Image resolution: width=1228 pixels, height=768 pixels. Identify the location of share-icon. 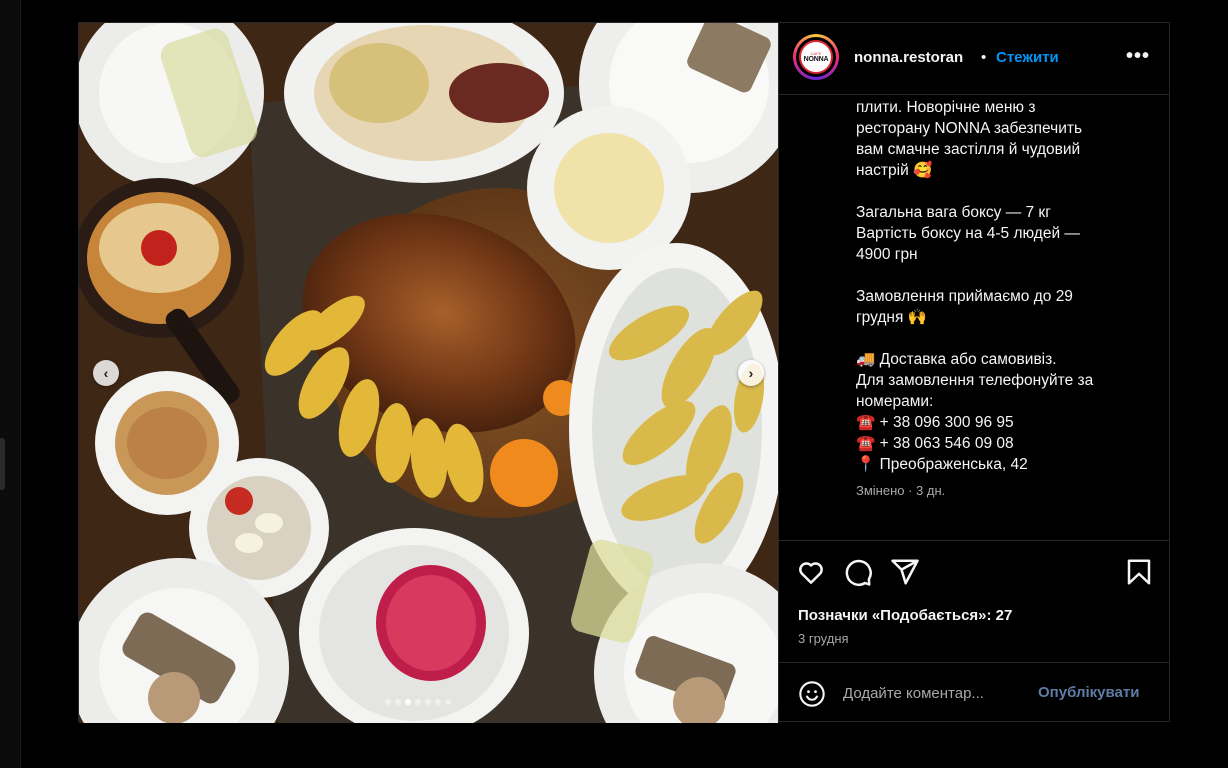
(905, 572).